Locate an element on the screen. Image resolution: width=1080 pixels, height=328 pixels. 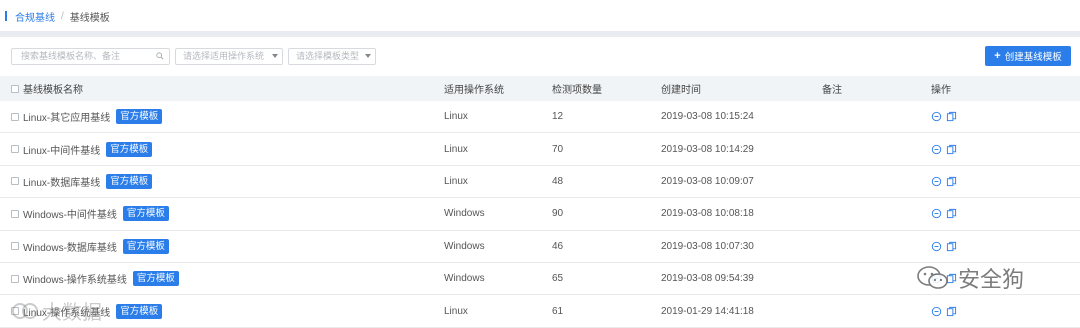
filter-toolbar: 请选择适用操作系统 请选择模板类型 is located at coordinates (193, 56).